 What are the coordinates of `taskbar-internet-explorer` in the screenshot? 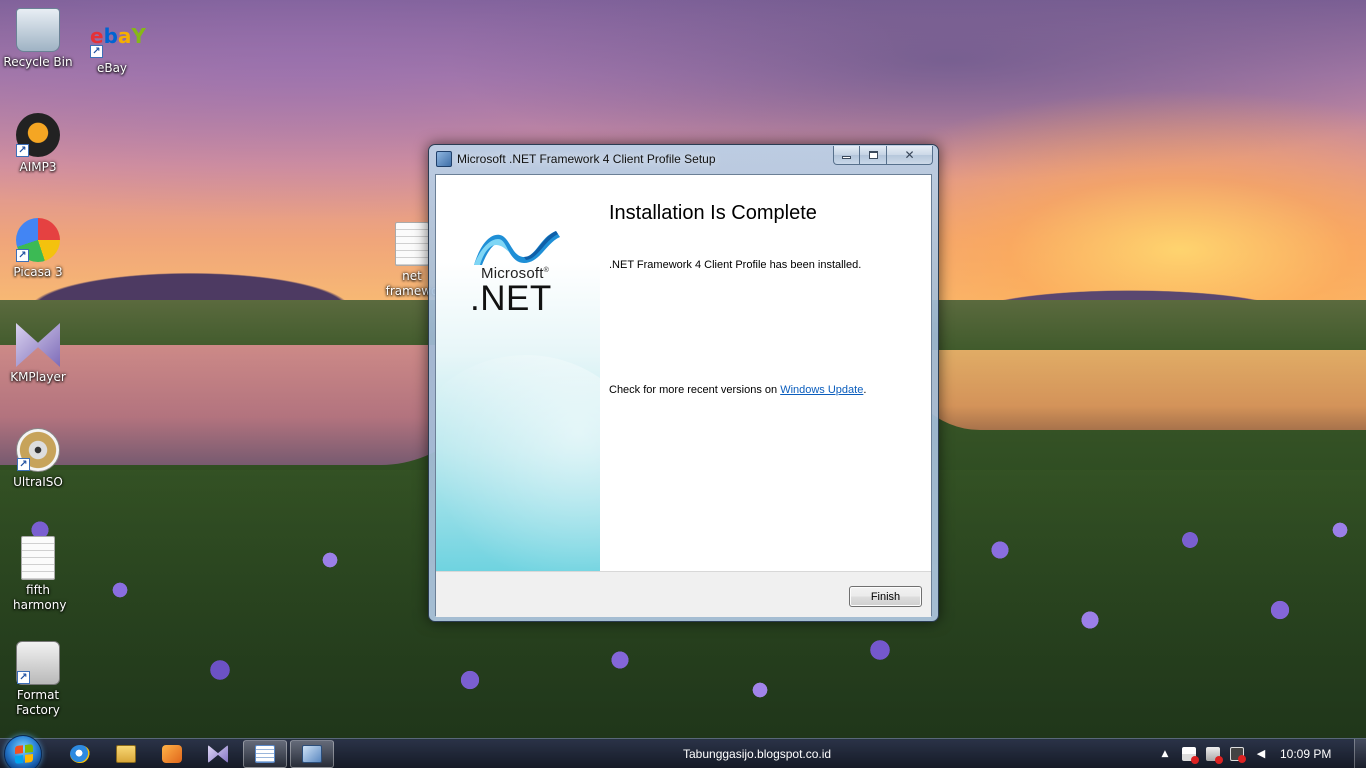 It's located at (80, 754).